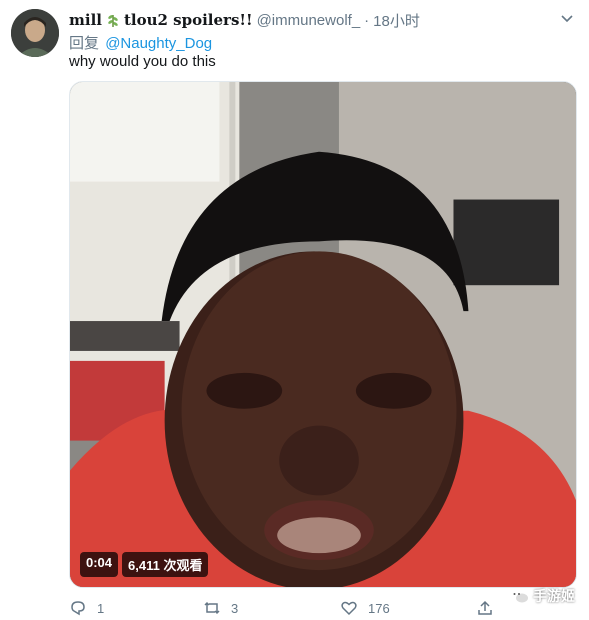 The height and width of the screenshot is (620, 589). Describe the element at coordinates (113, 21) in the screenshot. I see `leaf-emoji-icon` at that location.